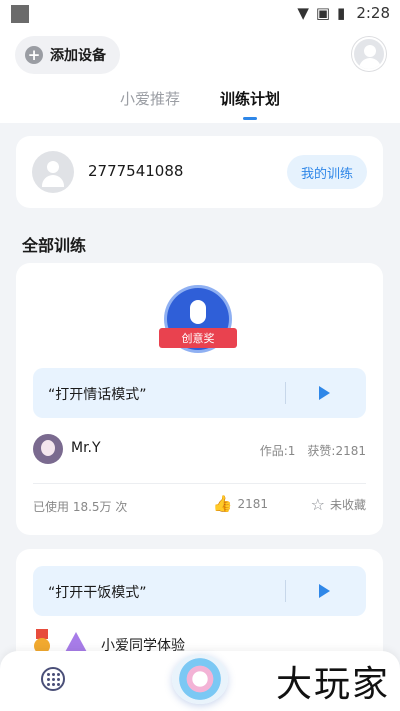 This screenshot has height=711, width=400. Describe the element at coordinates (199, 506) in the screenshot. I see `card-footer: 已使用 18.5万 次 👍 2181 ☆ 未收藏` at that location.